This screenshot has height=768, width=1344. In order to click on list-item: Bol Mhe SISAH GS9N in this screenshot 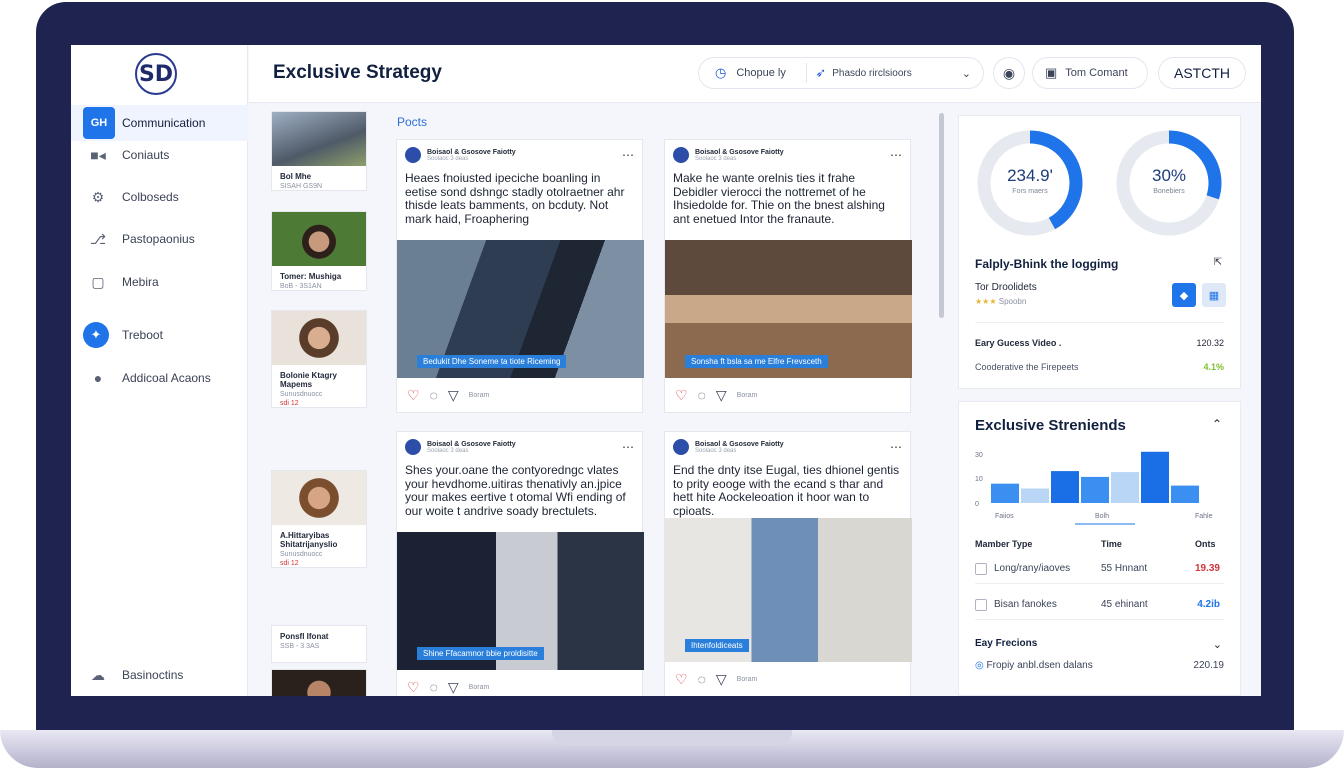, I will do `click(319, 151)`.